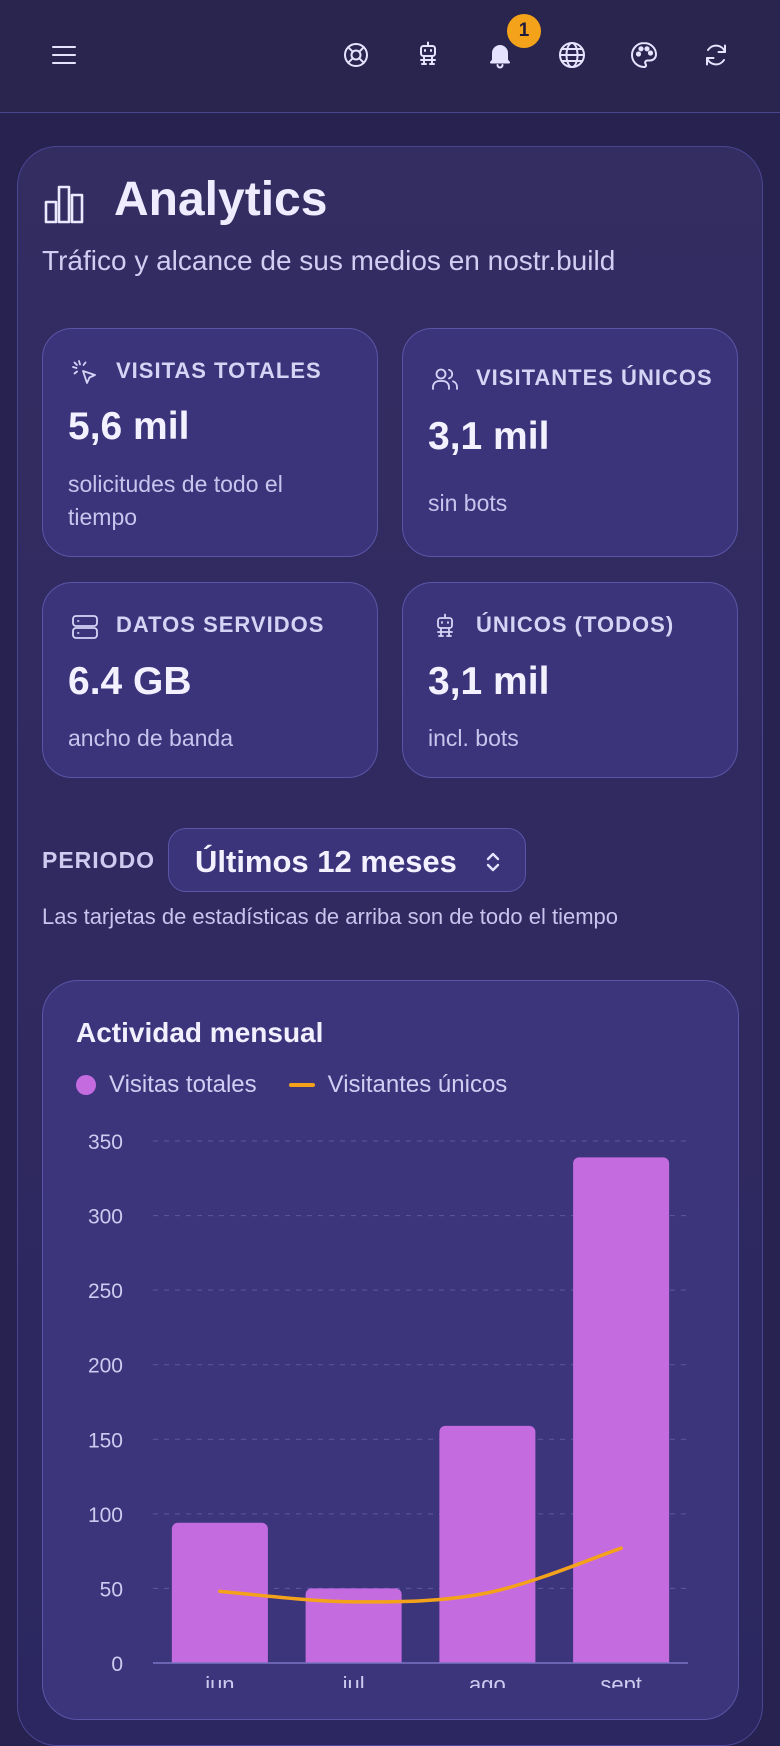 This screenshot has width=780, height=1746. What do you see at coordinates (575, 624) in the screenshot?
I see `stat-label: ÚNICOS (TODOS)` at bounding box center [575, 624].